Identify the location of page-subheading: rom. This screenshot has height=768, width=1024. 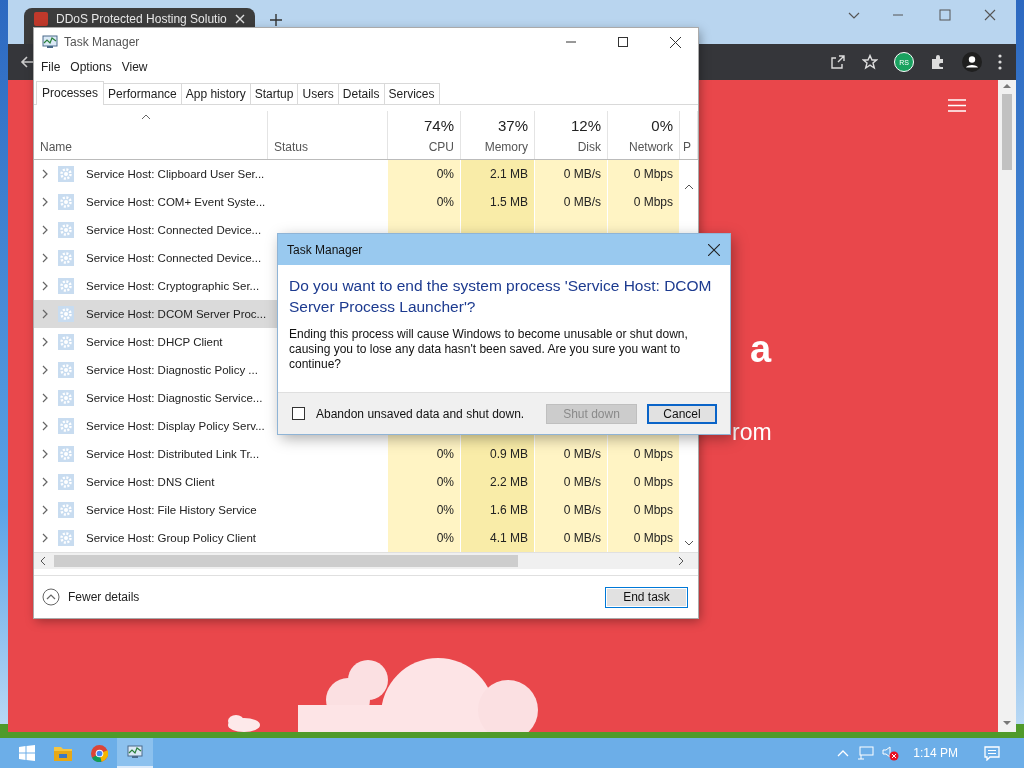
(752, 432).